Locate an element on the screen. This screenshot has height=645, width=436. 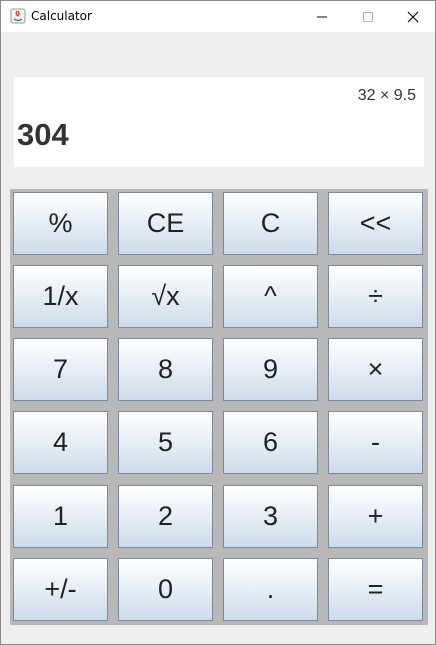
reciprocal-button: 1/x is located at coordinates (60, 296).